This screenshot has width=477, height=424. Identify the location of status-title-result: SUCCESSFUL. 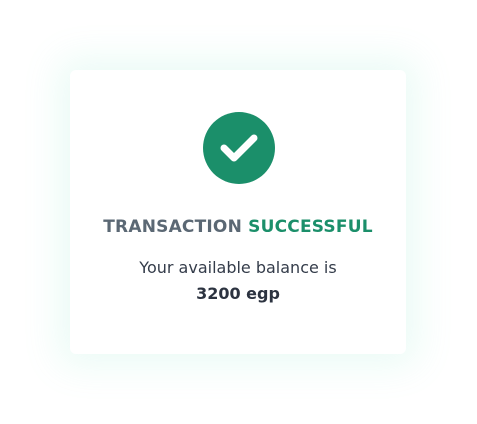
(310, 227).